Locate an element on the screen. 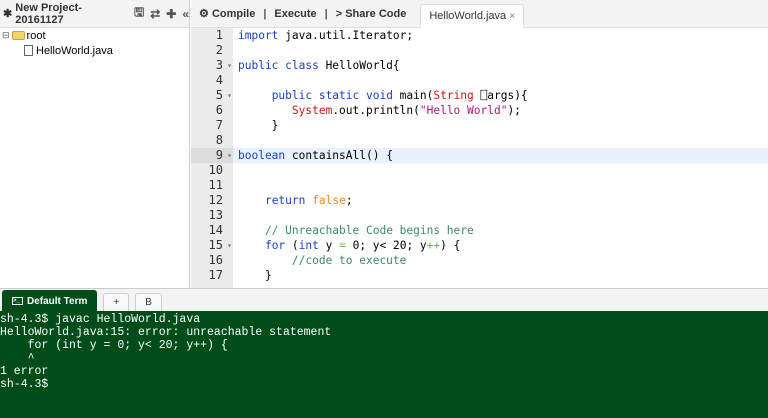  line-number: 7 is located at coordinates (219, 125).